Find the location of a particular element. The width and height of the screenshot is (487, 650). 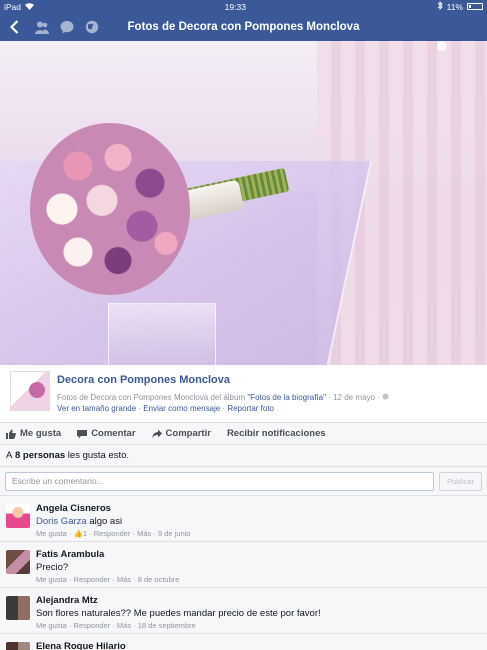

status-bar: iPad 19:33 11% is located at coordinates (243, 6).